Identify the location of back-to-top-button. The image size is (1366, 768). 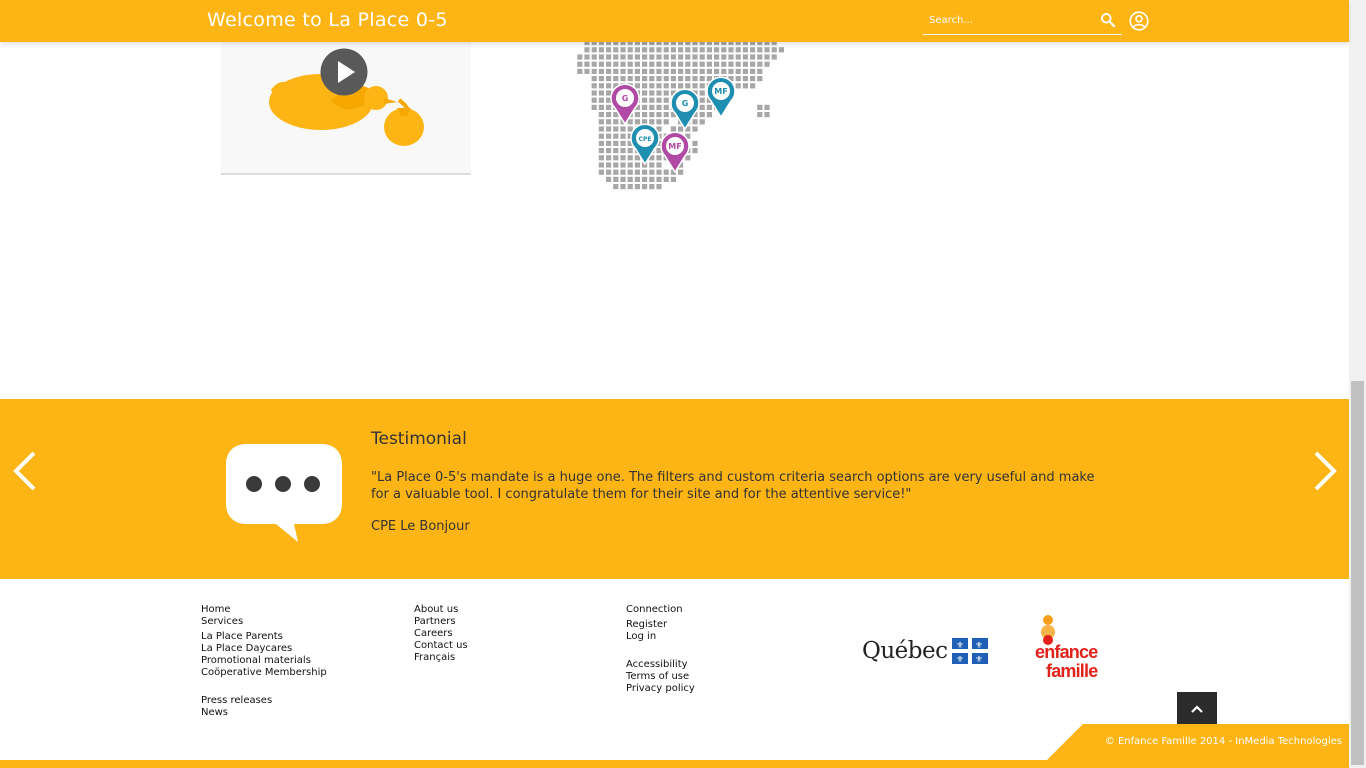
(1197, 709).